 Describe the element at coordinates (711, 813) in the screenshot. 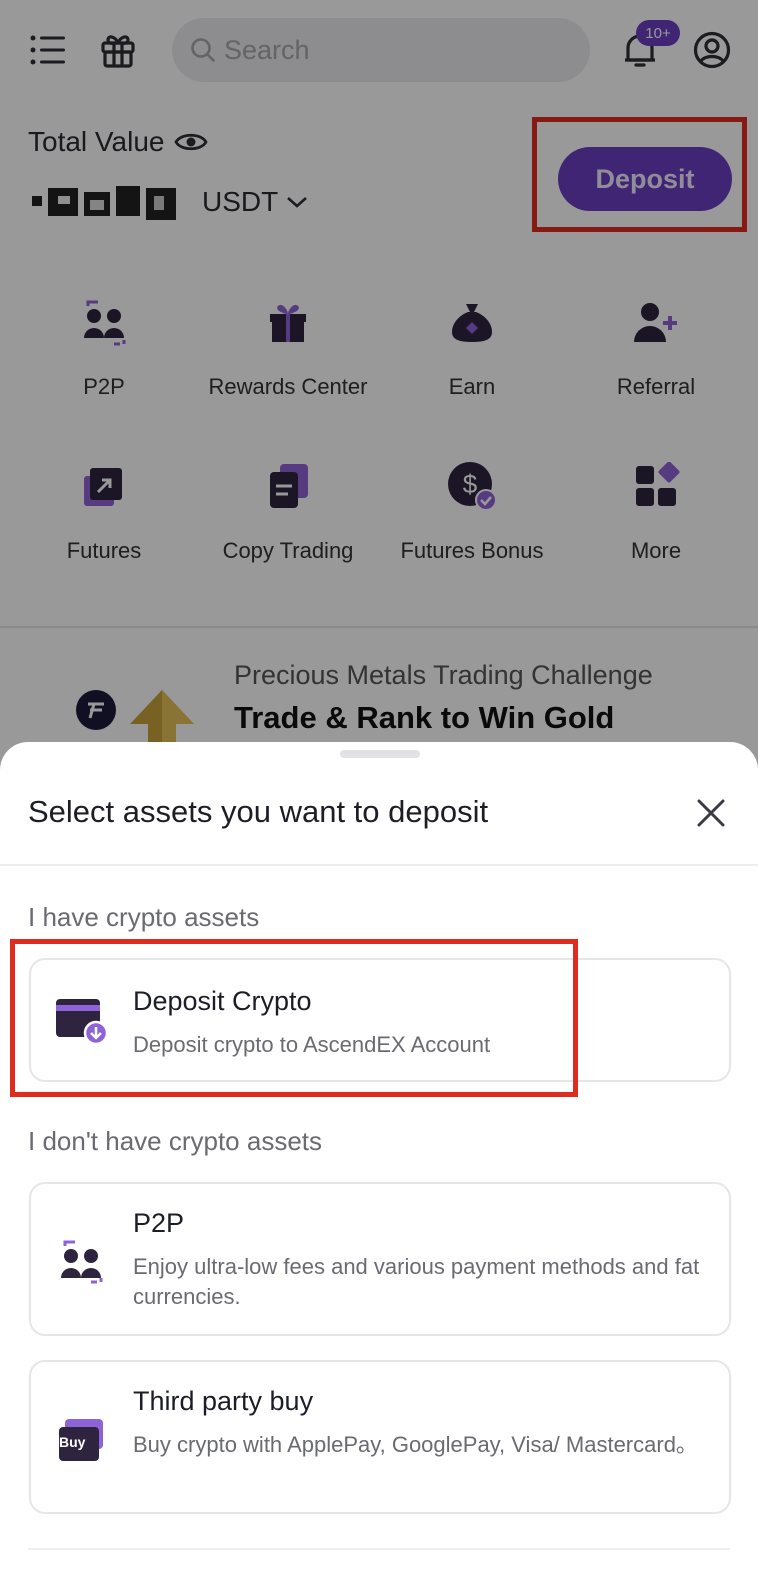

I see `close-icon` at that location.